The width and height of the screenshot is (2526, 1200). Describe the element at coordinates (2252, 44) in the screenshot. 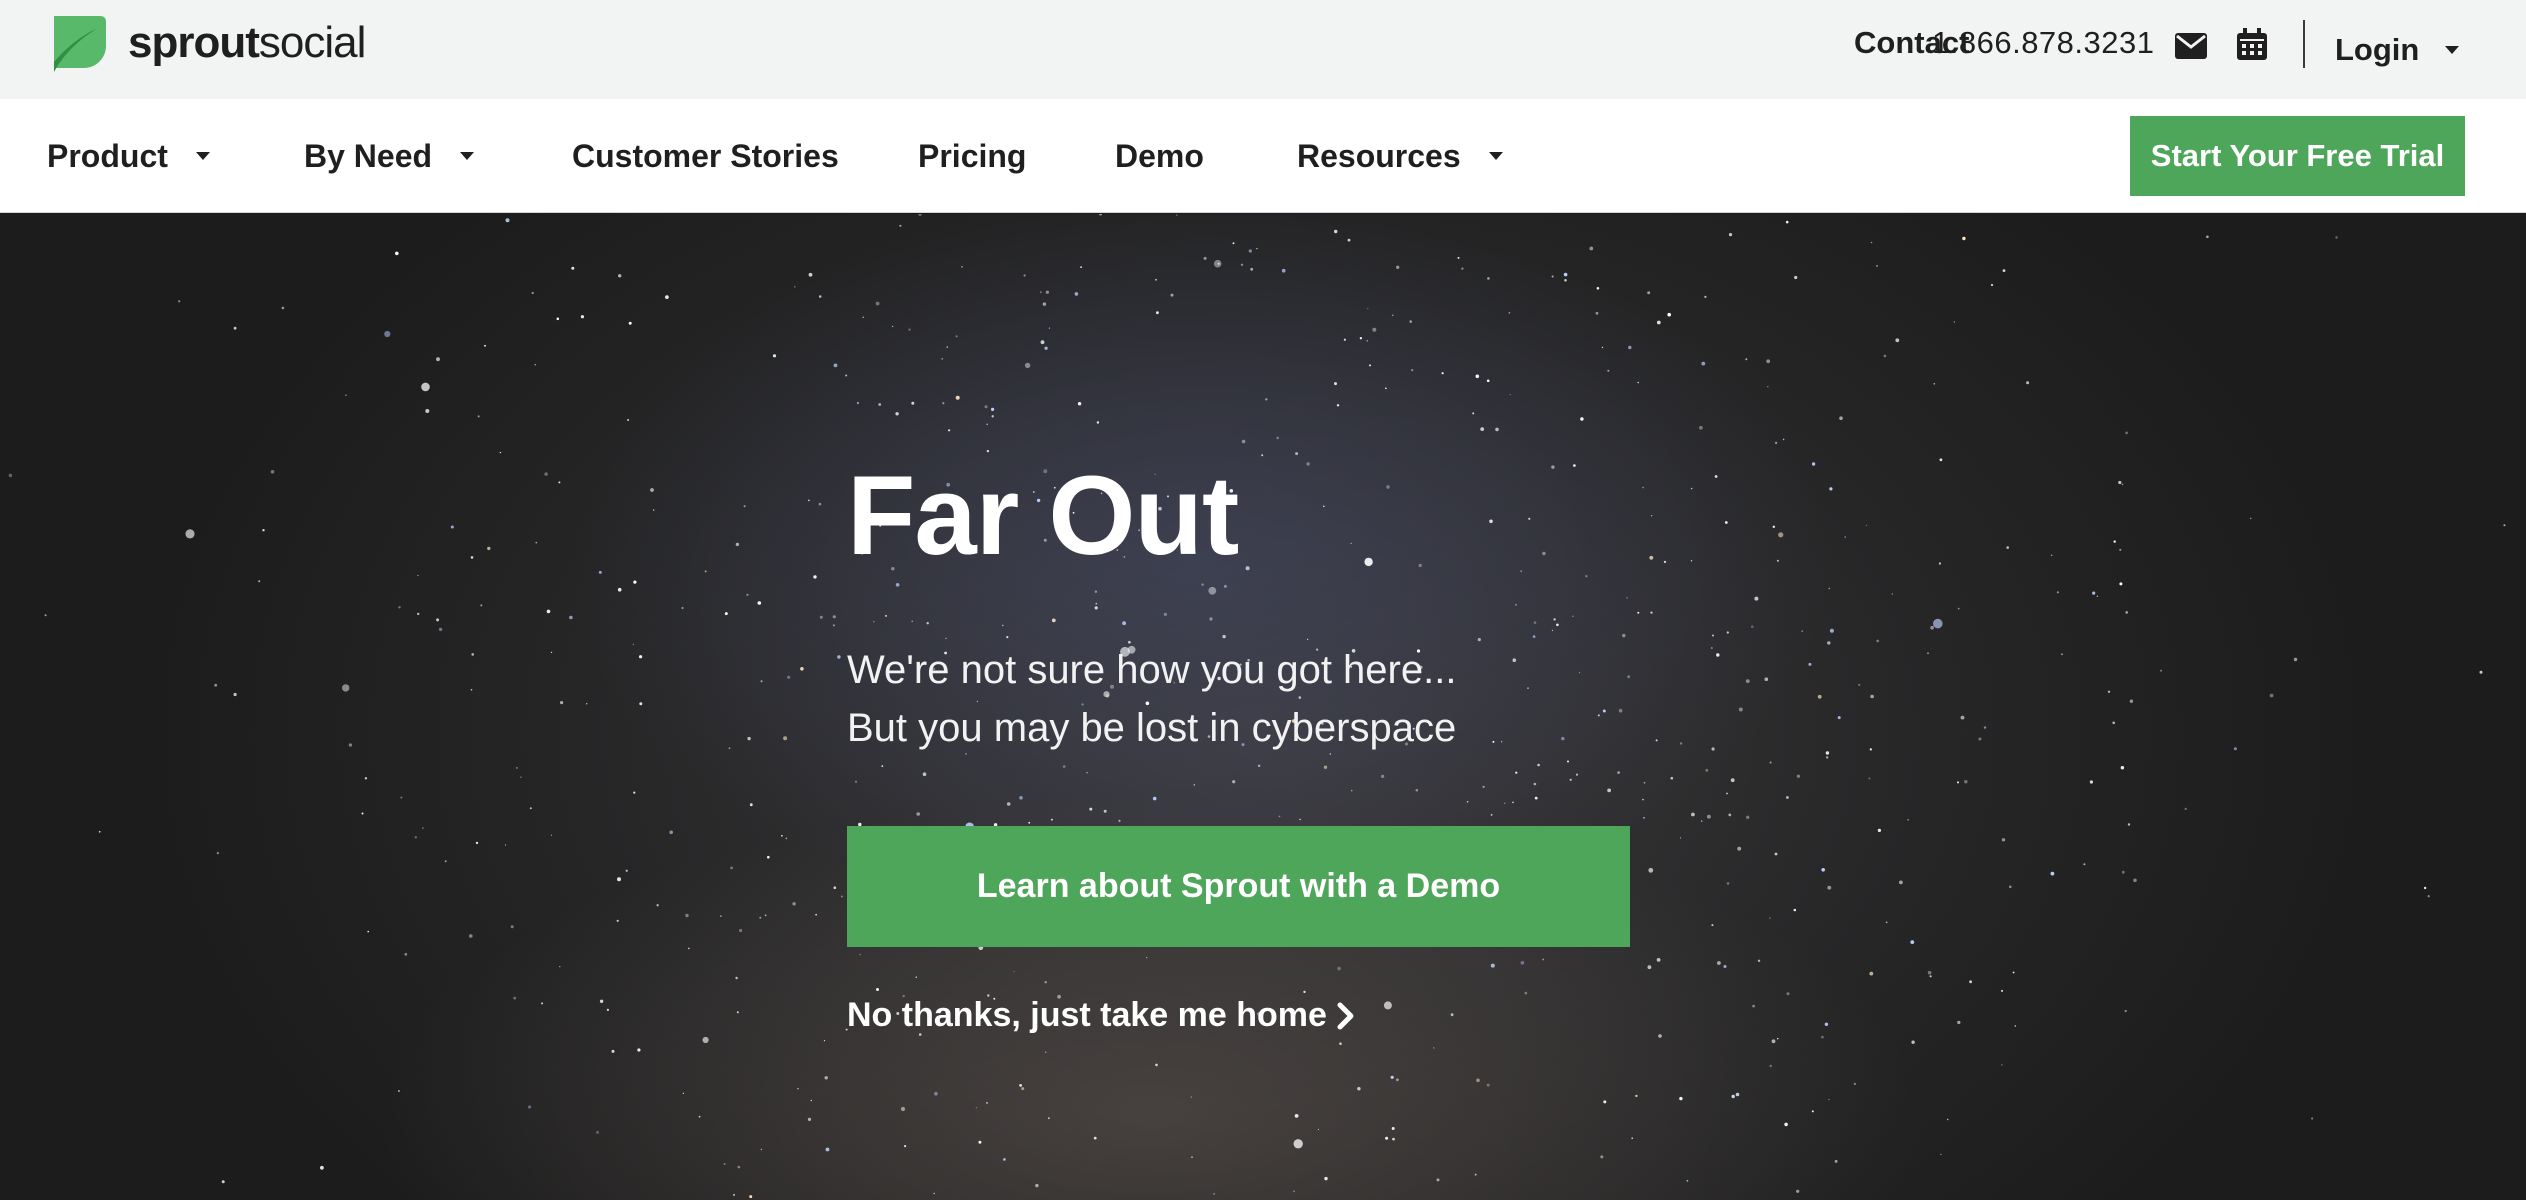

I see `calendar-icon` at that location.